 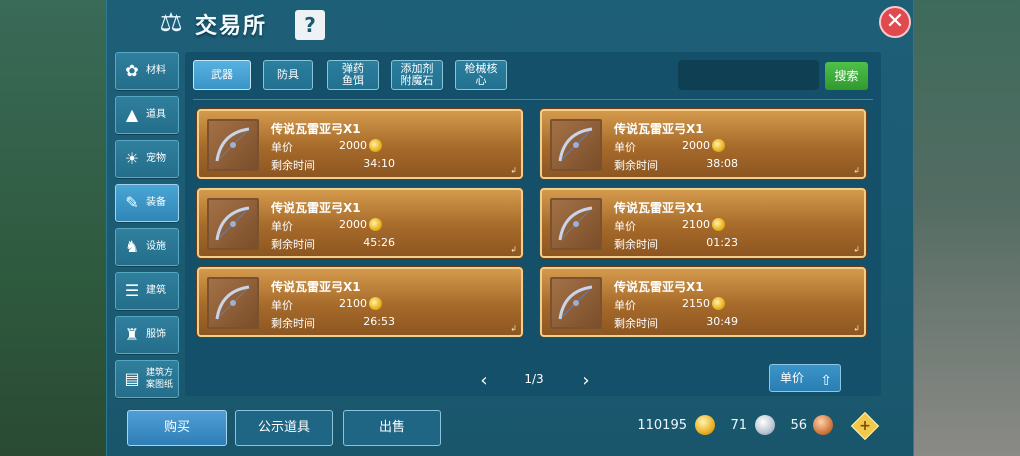 What do you see at coordinates (160, 379) in the screenshot?
I see `sidebar-item-label: 建筑方案图纸` at bounding box center [160, 379].